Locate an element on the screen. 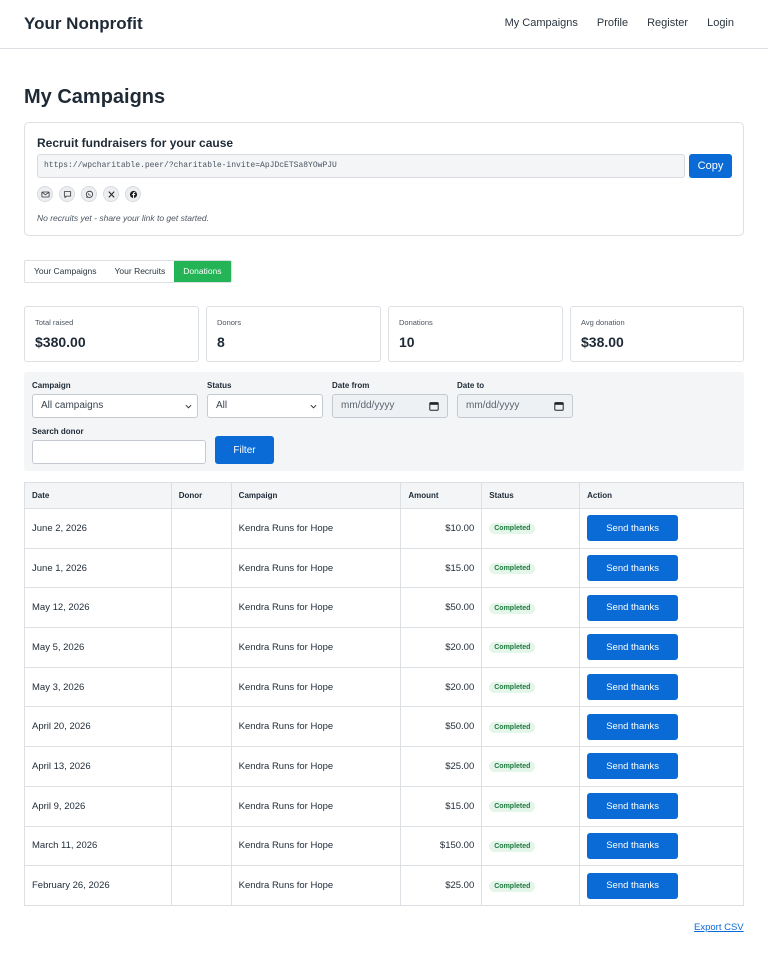  tab-donations: Donations is located at coordinates (202, 271).